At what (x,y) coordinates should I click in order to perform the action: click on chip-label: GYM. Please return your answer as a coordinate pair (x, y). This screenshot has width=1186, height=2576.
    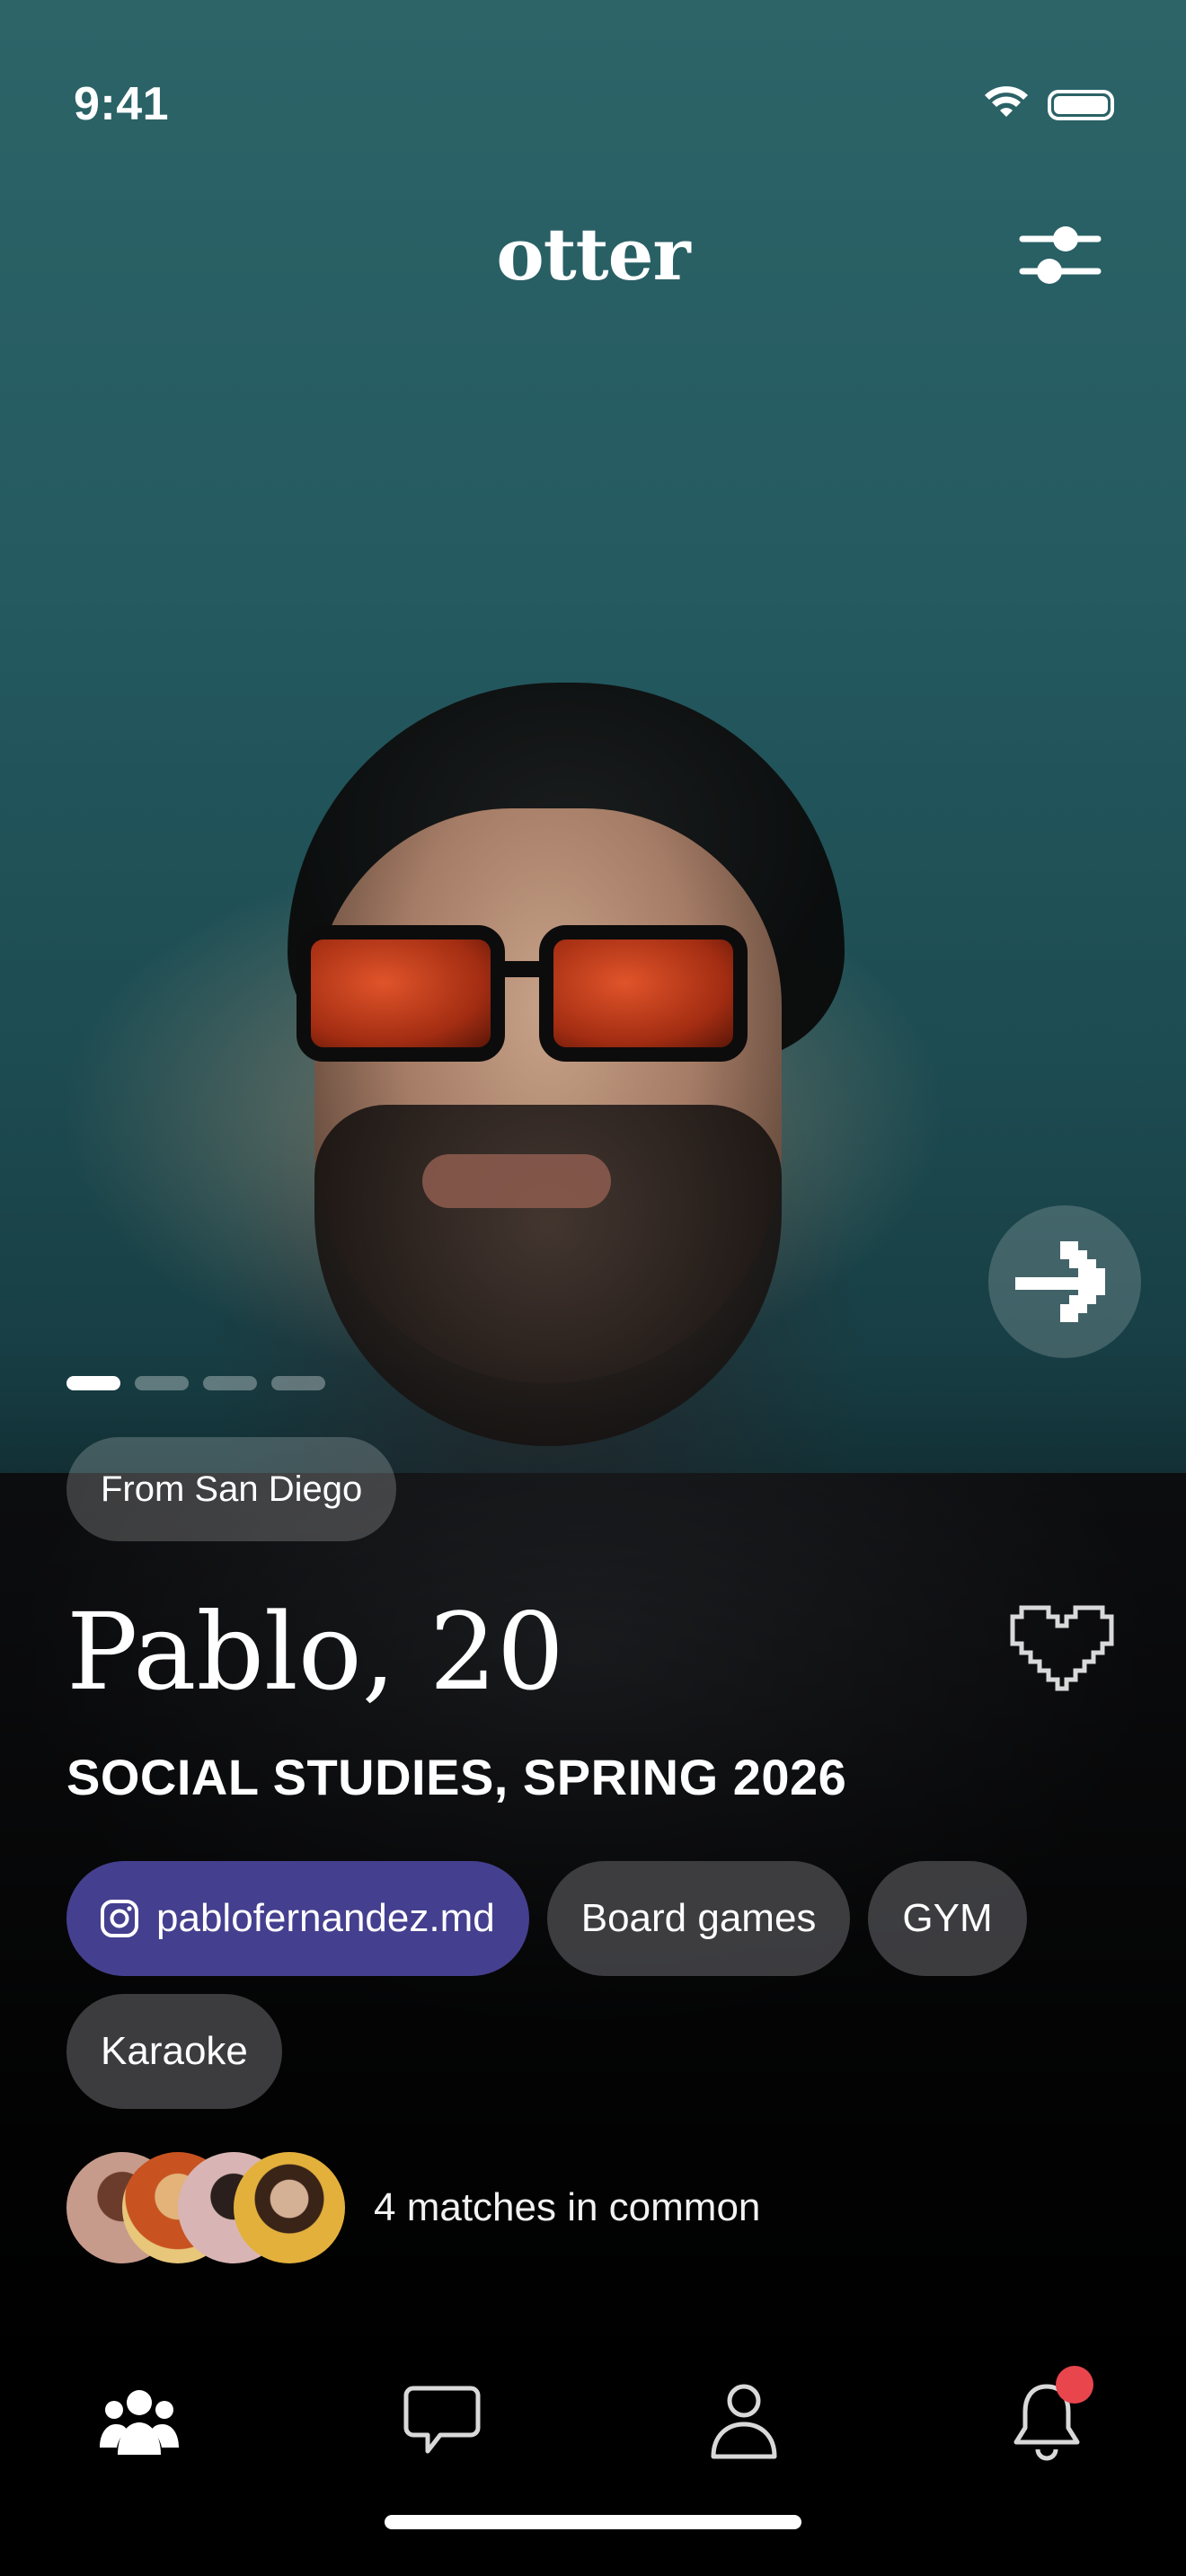
    Looking at the image, I should click on (947, 1918).